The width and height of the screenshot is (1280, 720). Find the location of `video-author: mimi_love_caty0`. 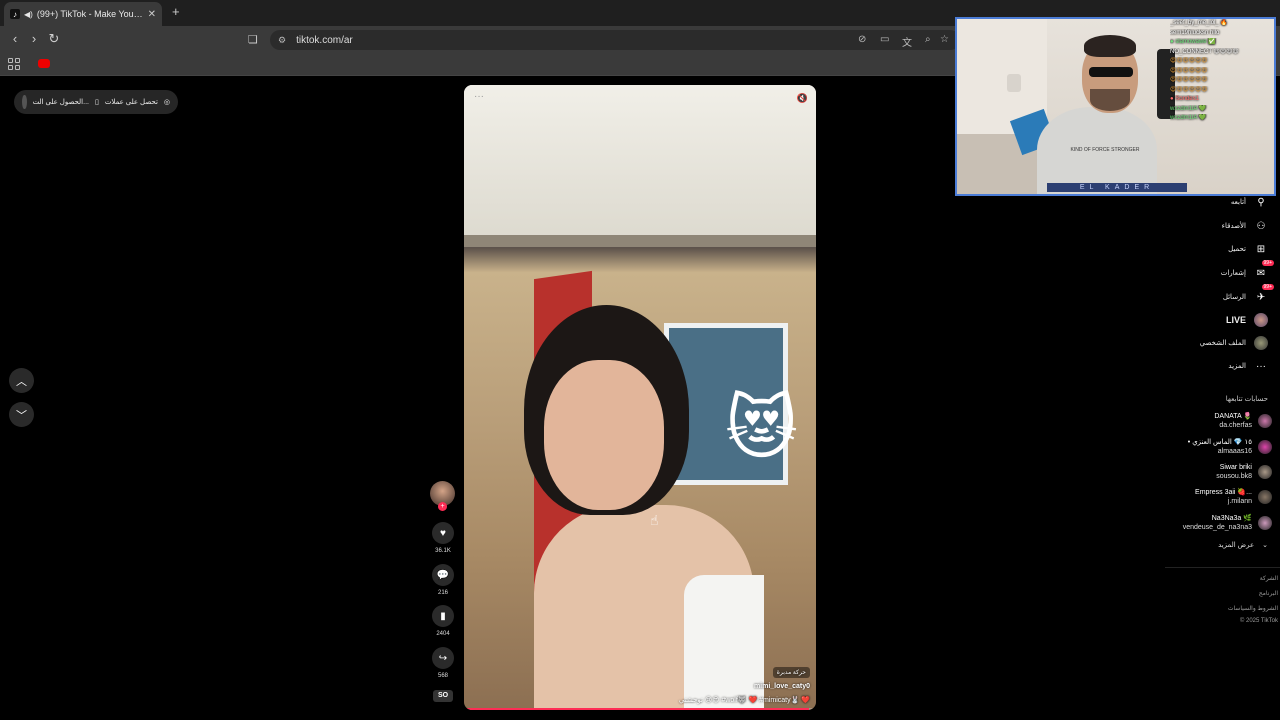

video-author: mimi_love_caty0 is located at coordinates (660, 686).